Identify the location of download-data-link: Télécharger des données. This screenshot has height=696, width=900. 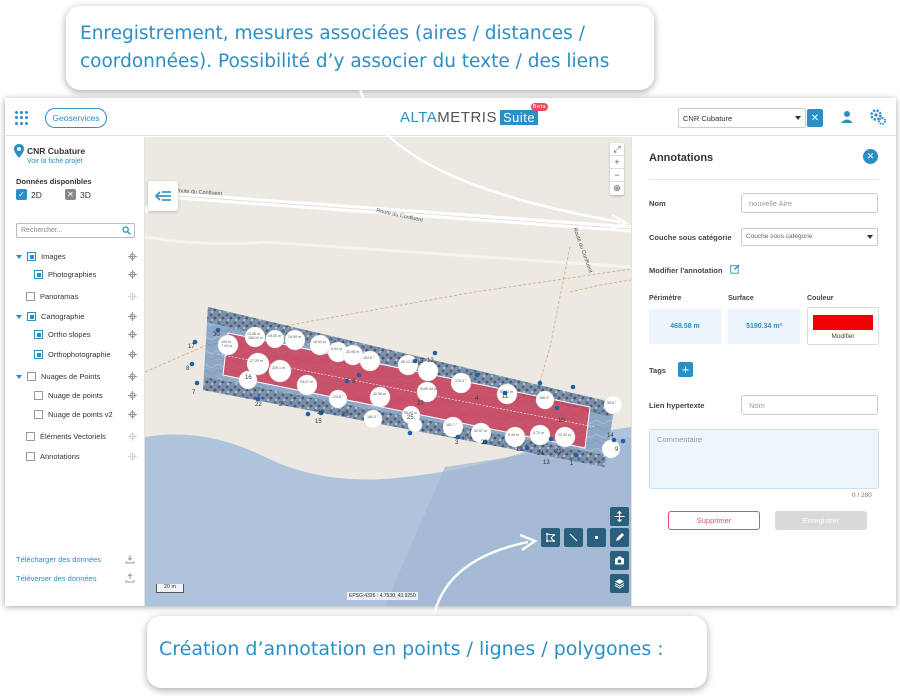
(58, 559).